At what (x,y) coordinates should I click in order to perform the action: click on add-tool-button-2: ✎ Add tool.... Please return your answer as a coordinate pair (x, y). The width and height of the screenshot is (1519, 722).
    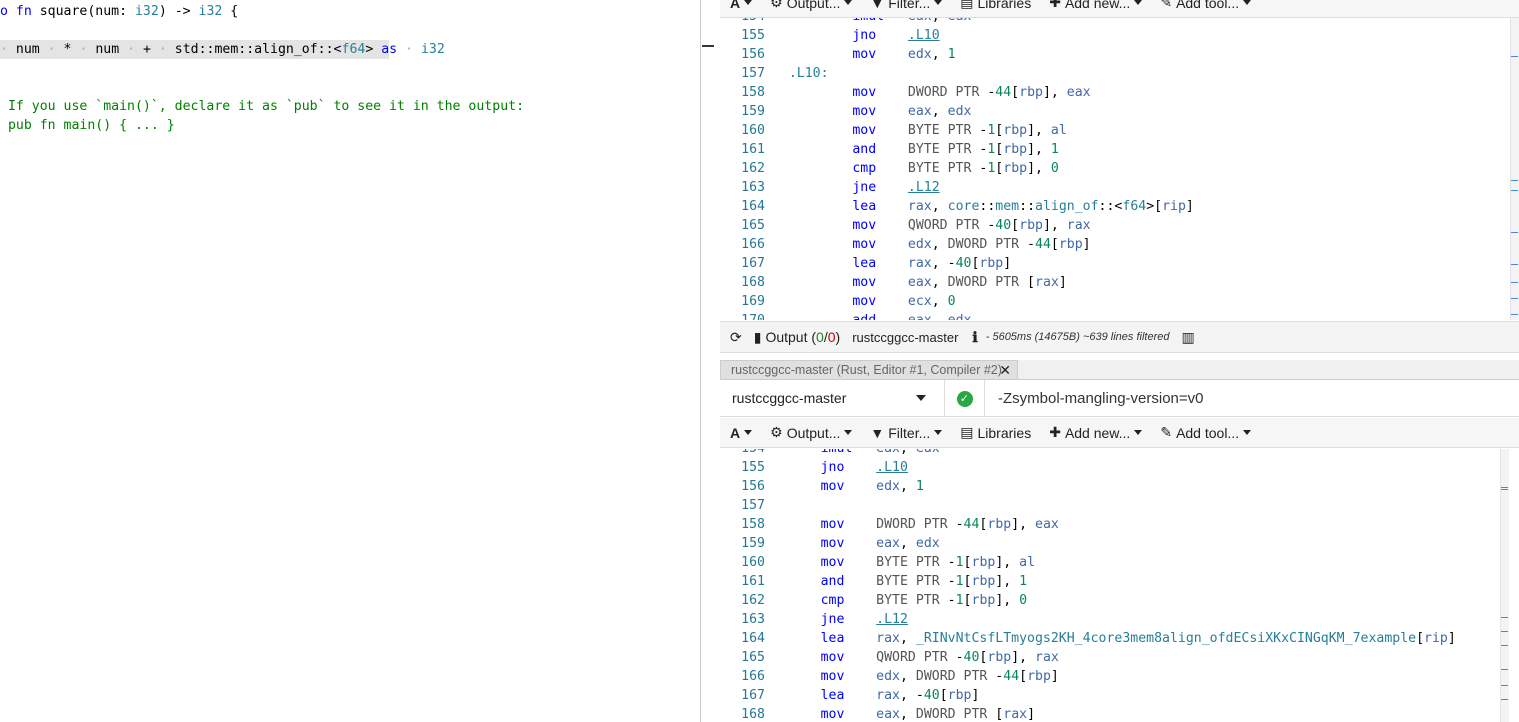
    Looking at the image, I should click on (1206, 432).